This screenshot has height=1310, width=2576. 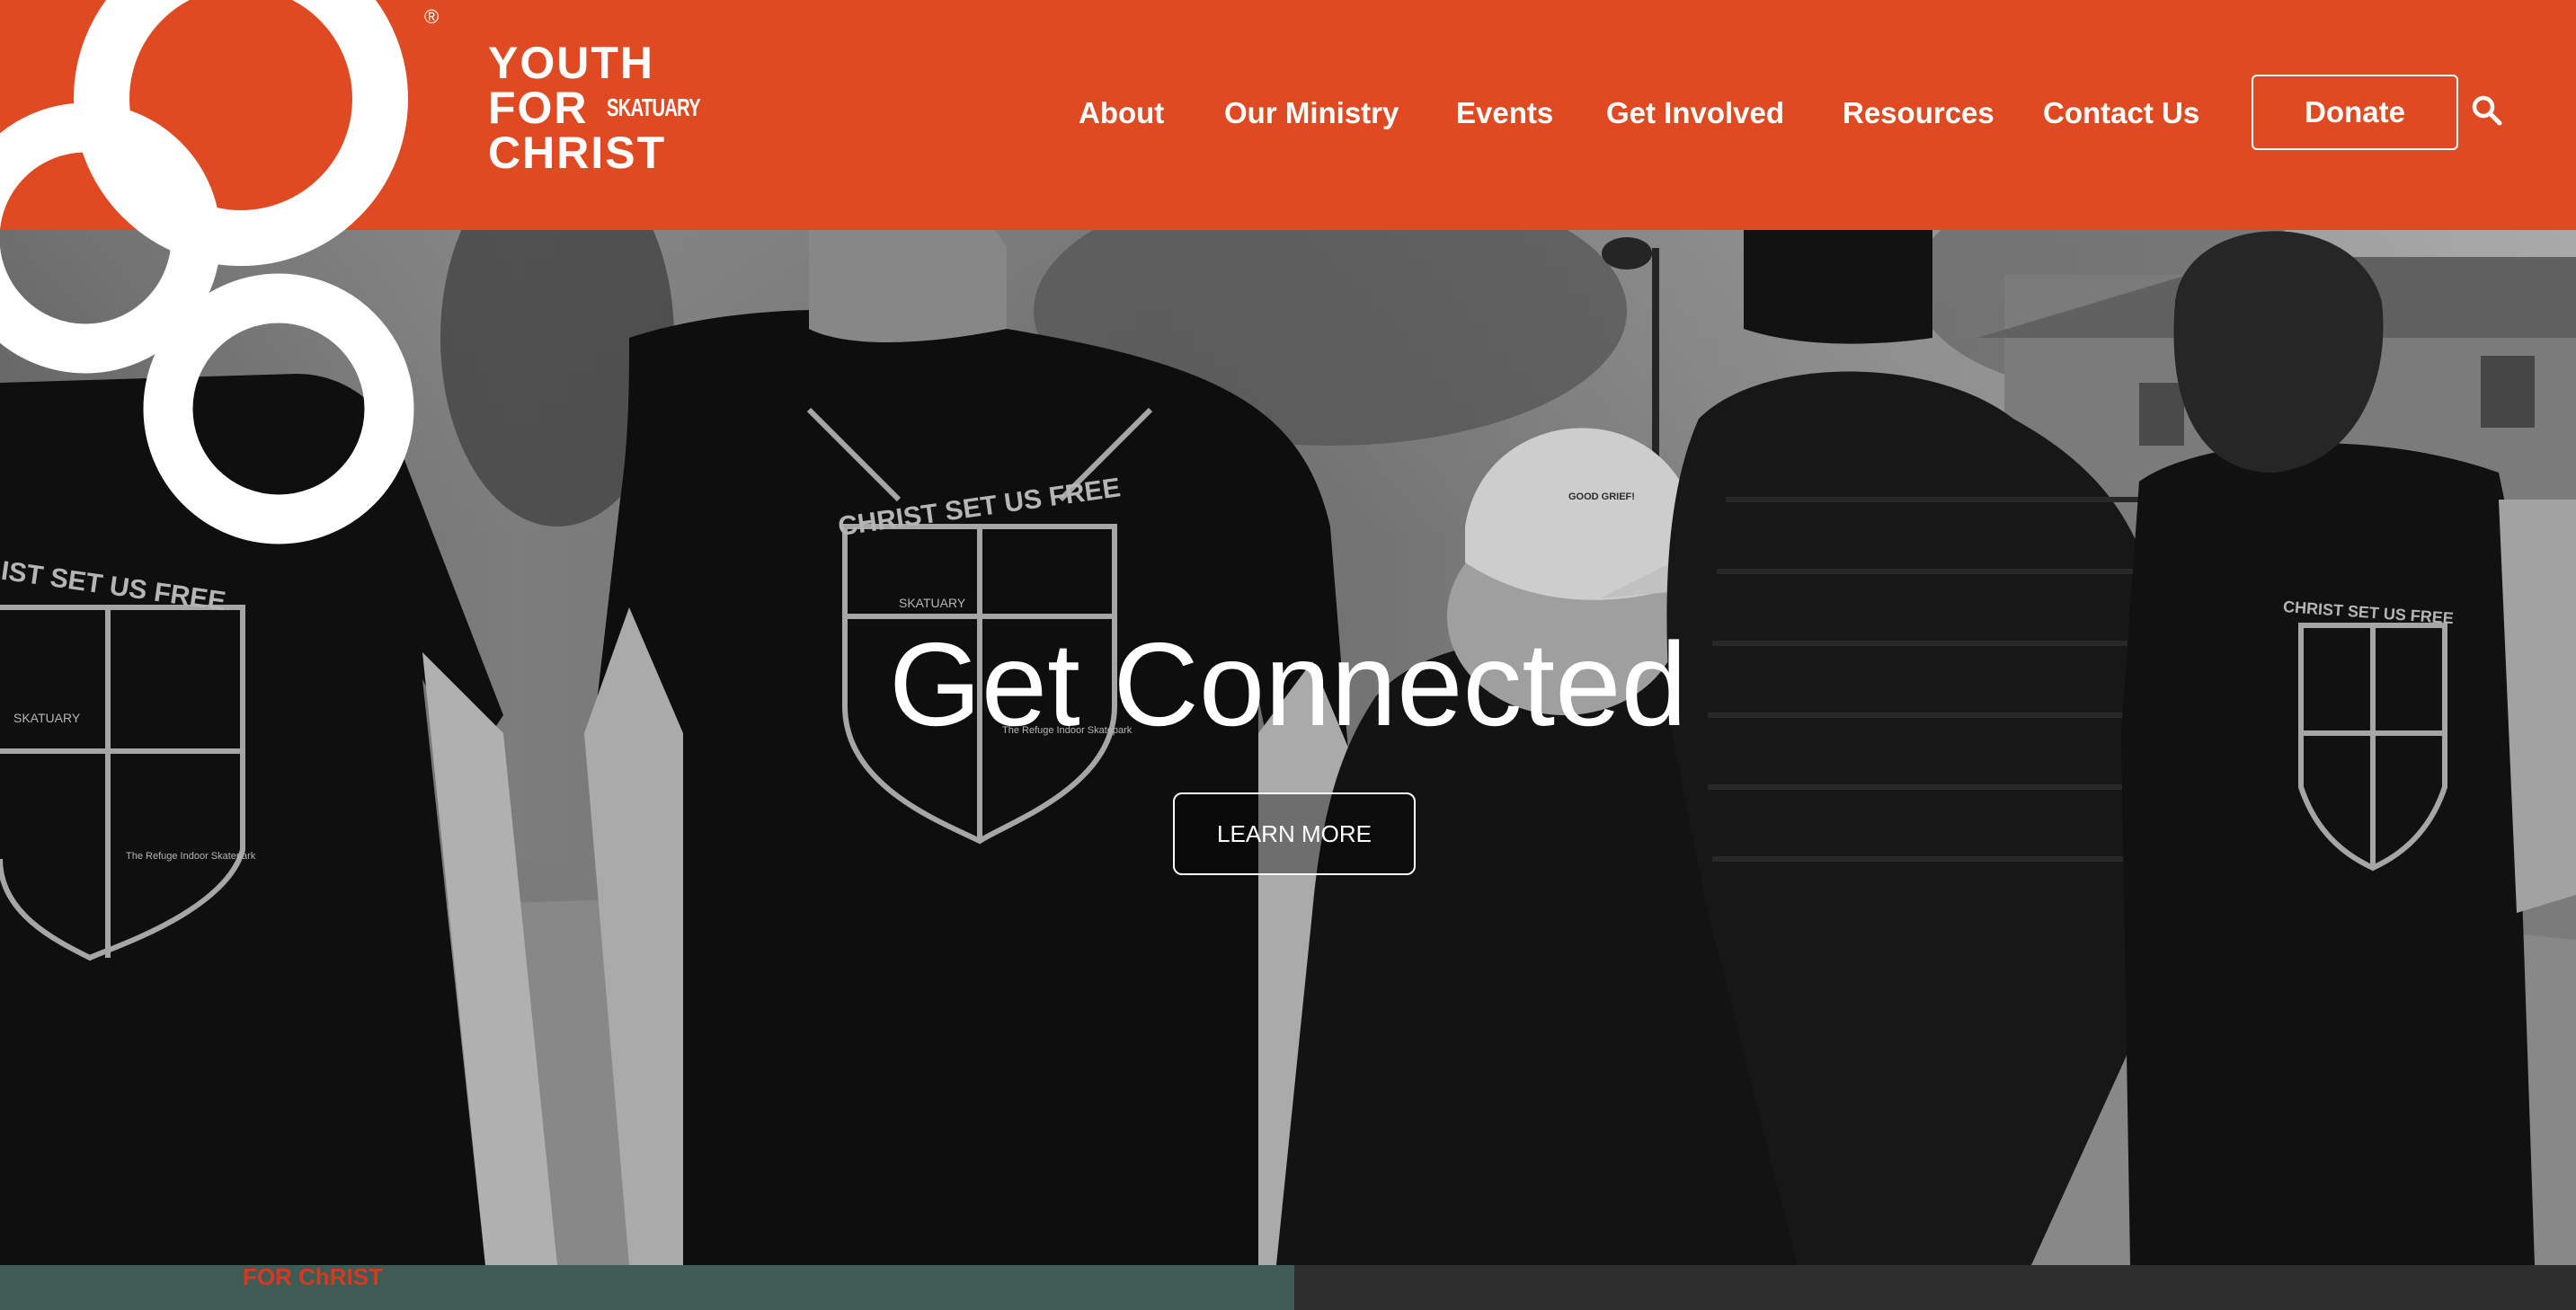 What do you see at coordinates (647, 1287) in the screenshot?
I see `feature-card-left: FOR ChRIST` at bounding box center [647, 1287].